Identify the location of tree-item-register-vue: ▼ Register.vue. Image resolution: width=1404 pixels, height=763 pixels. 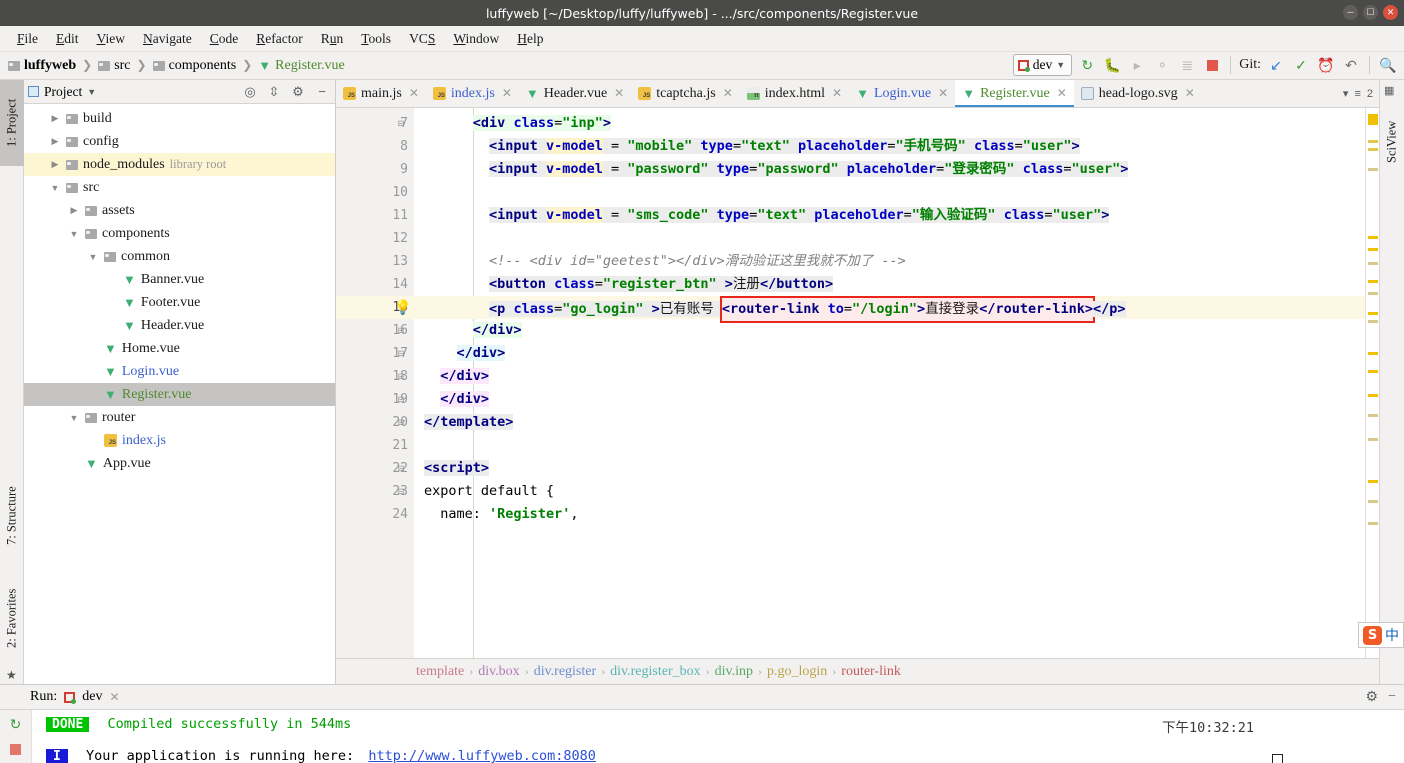
(179, 394).